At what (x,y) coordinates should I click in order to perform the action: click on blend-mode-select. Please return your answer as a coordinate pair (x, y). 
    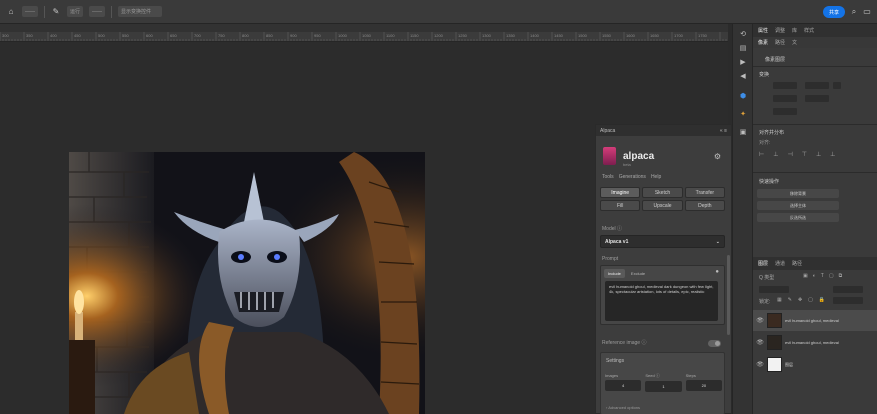
    Looking at the image, I should click on (774, 289).